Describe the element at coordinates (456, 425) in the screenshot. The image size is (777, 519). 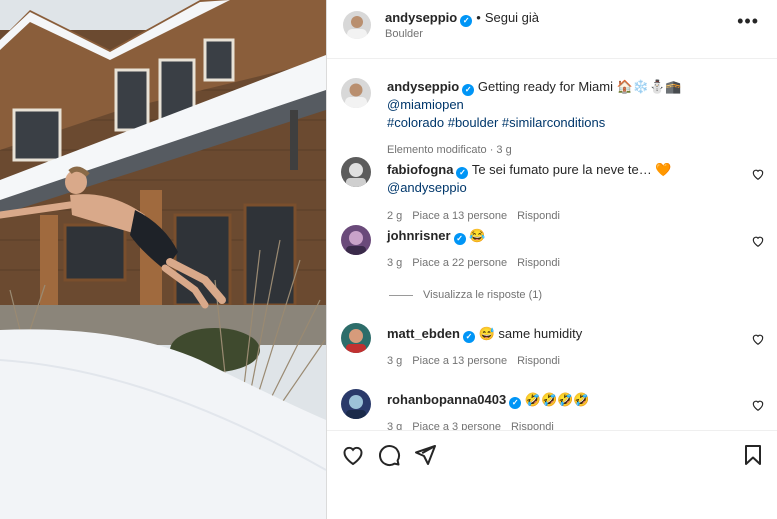
I see `comment-likes: Piace a 3 persone` at that location.